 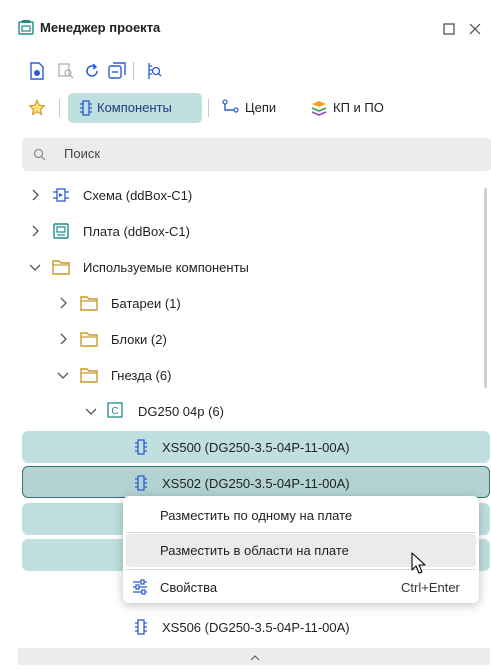 What do you see at coordinates (140, 588) in the screenshot?
I see `properties-icon` at bounding box center [140, 588].